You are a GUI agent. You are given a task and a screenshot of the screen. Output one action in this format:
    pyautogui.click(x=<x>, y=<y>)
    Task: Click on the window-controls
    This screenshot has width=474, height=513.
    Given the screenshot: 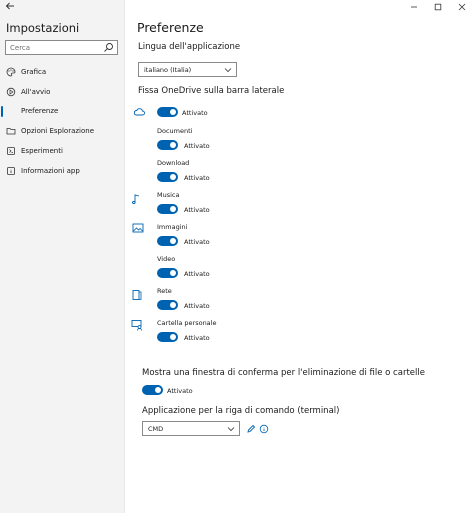 What is the action you would take?
    pyautogui.click(x=438, y=7)
    